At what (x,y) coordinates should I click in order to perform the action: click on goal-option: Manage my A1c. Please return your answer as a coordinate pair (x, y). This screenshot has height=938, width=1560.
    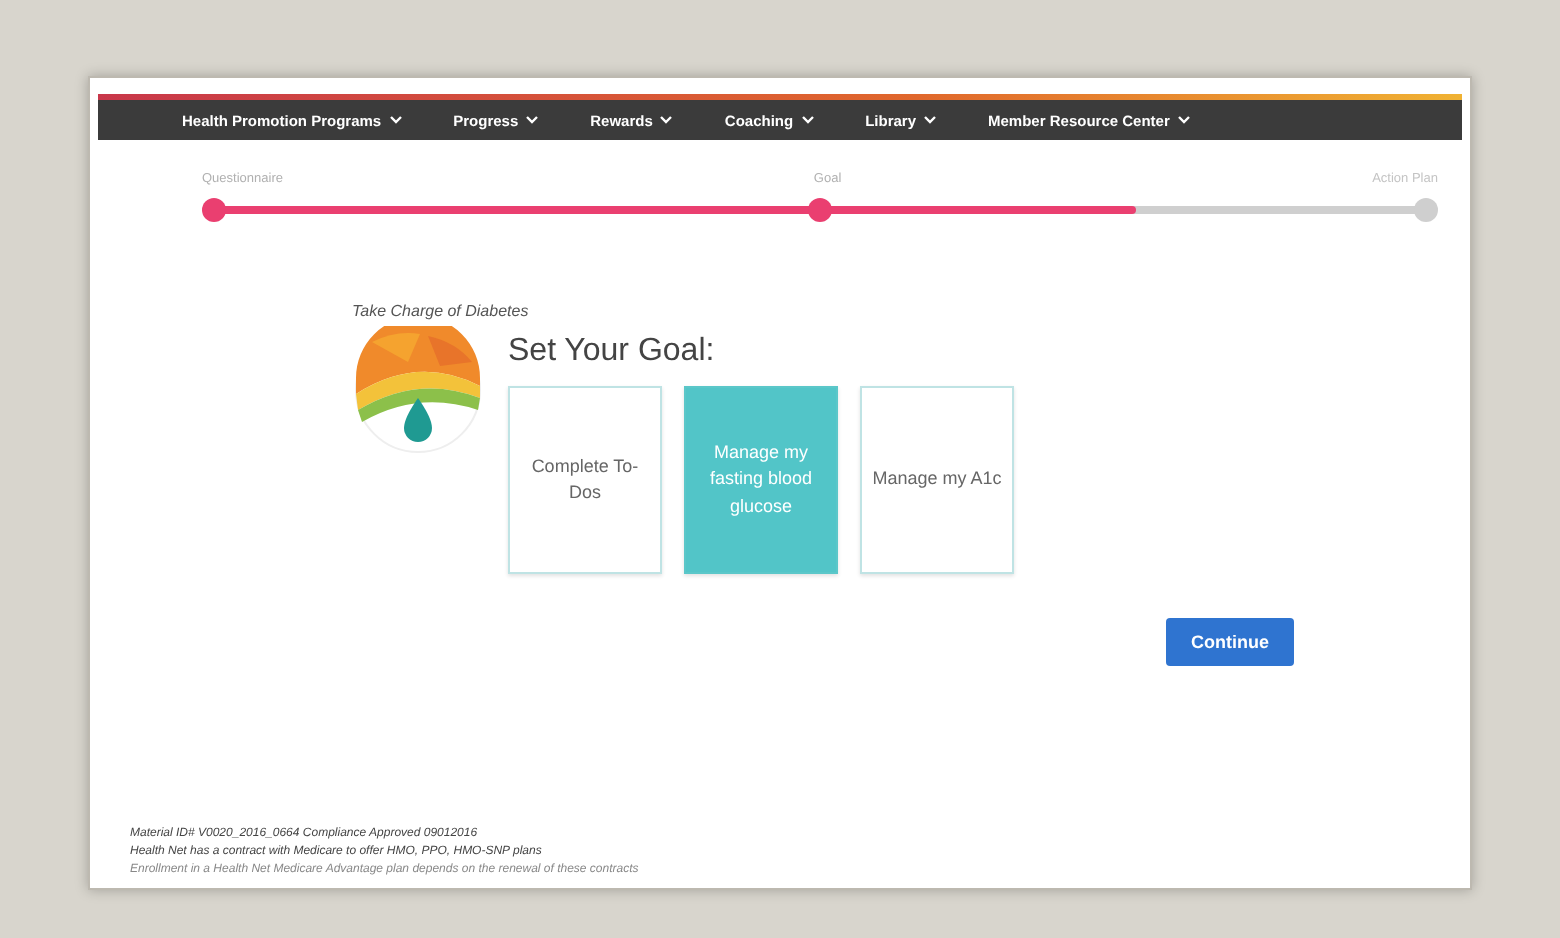
    Looking at the image, I should click on (937, 480).